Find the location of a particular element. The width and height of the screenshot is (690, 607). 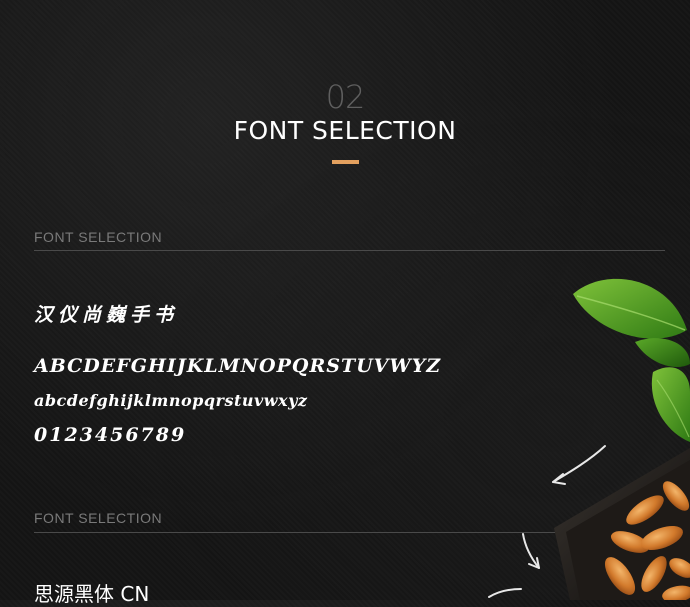

section-divider is located at coordinates (349, 250).